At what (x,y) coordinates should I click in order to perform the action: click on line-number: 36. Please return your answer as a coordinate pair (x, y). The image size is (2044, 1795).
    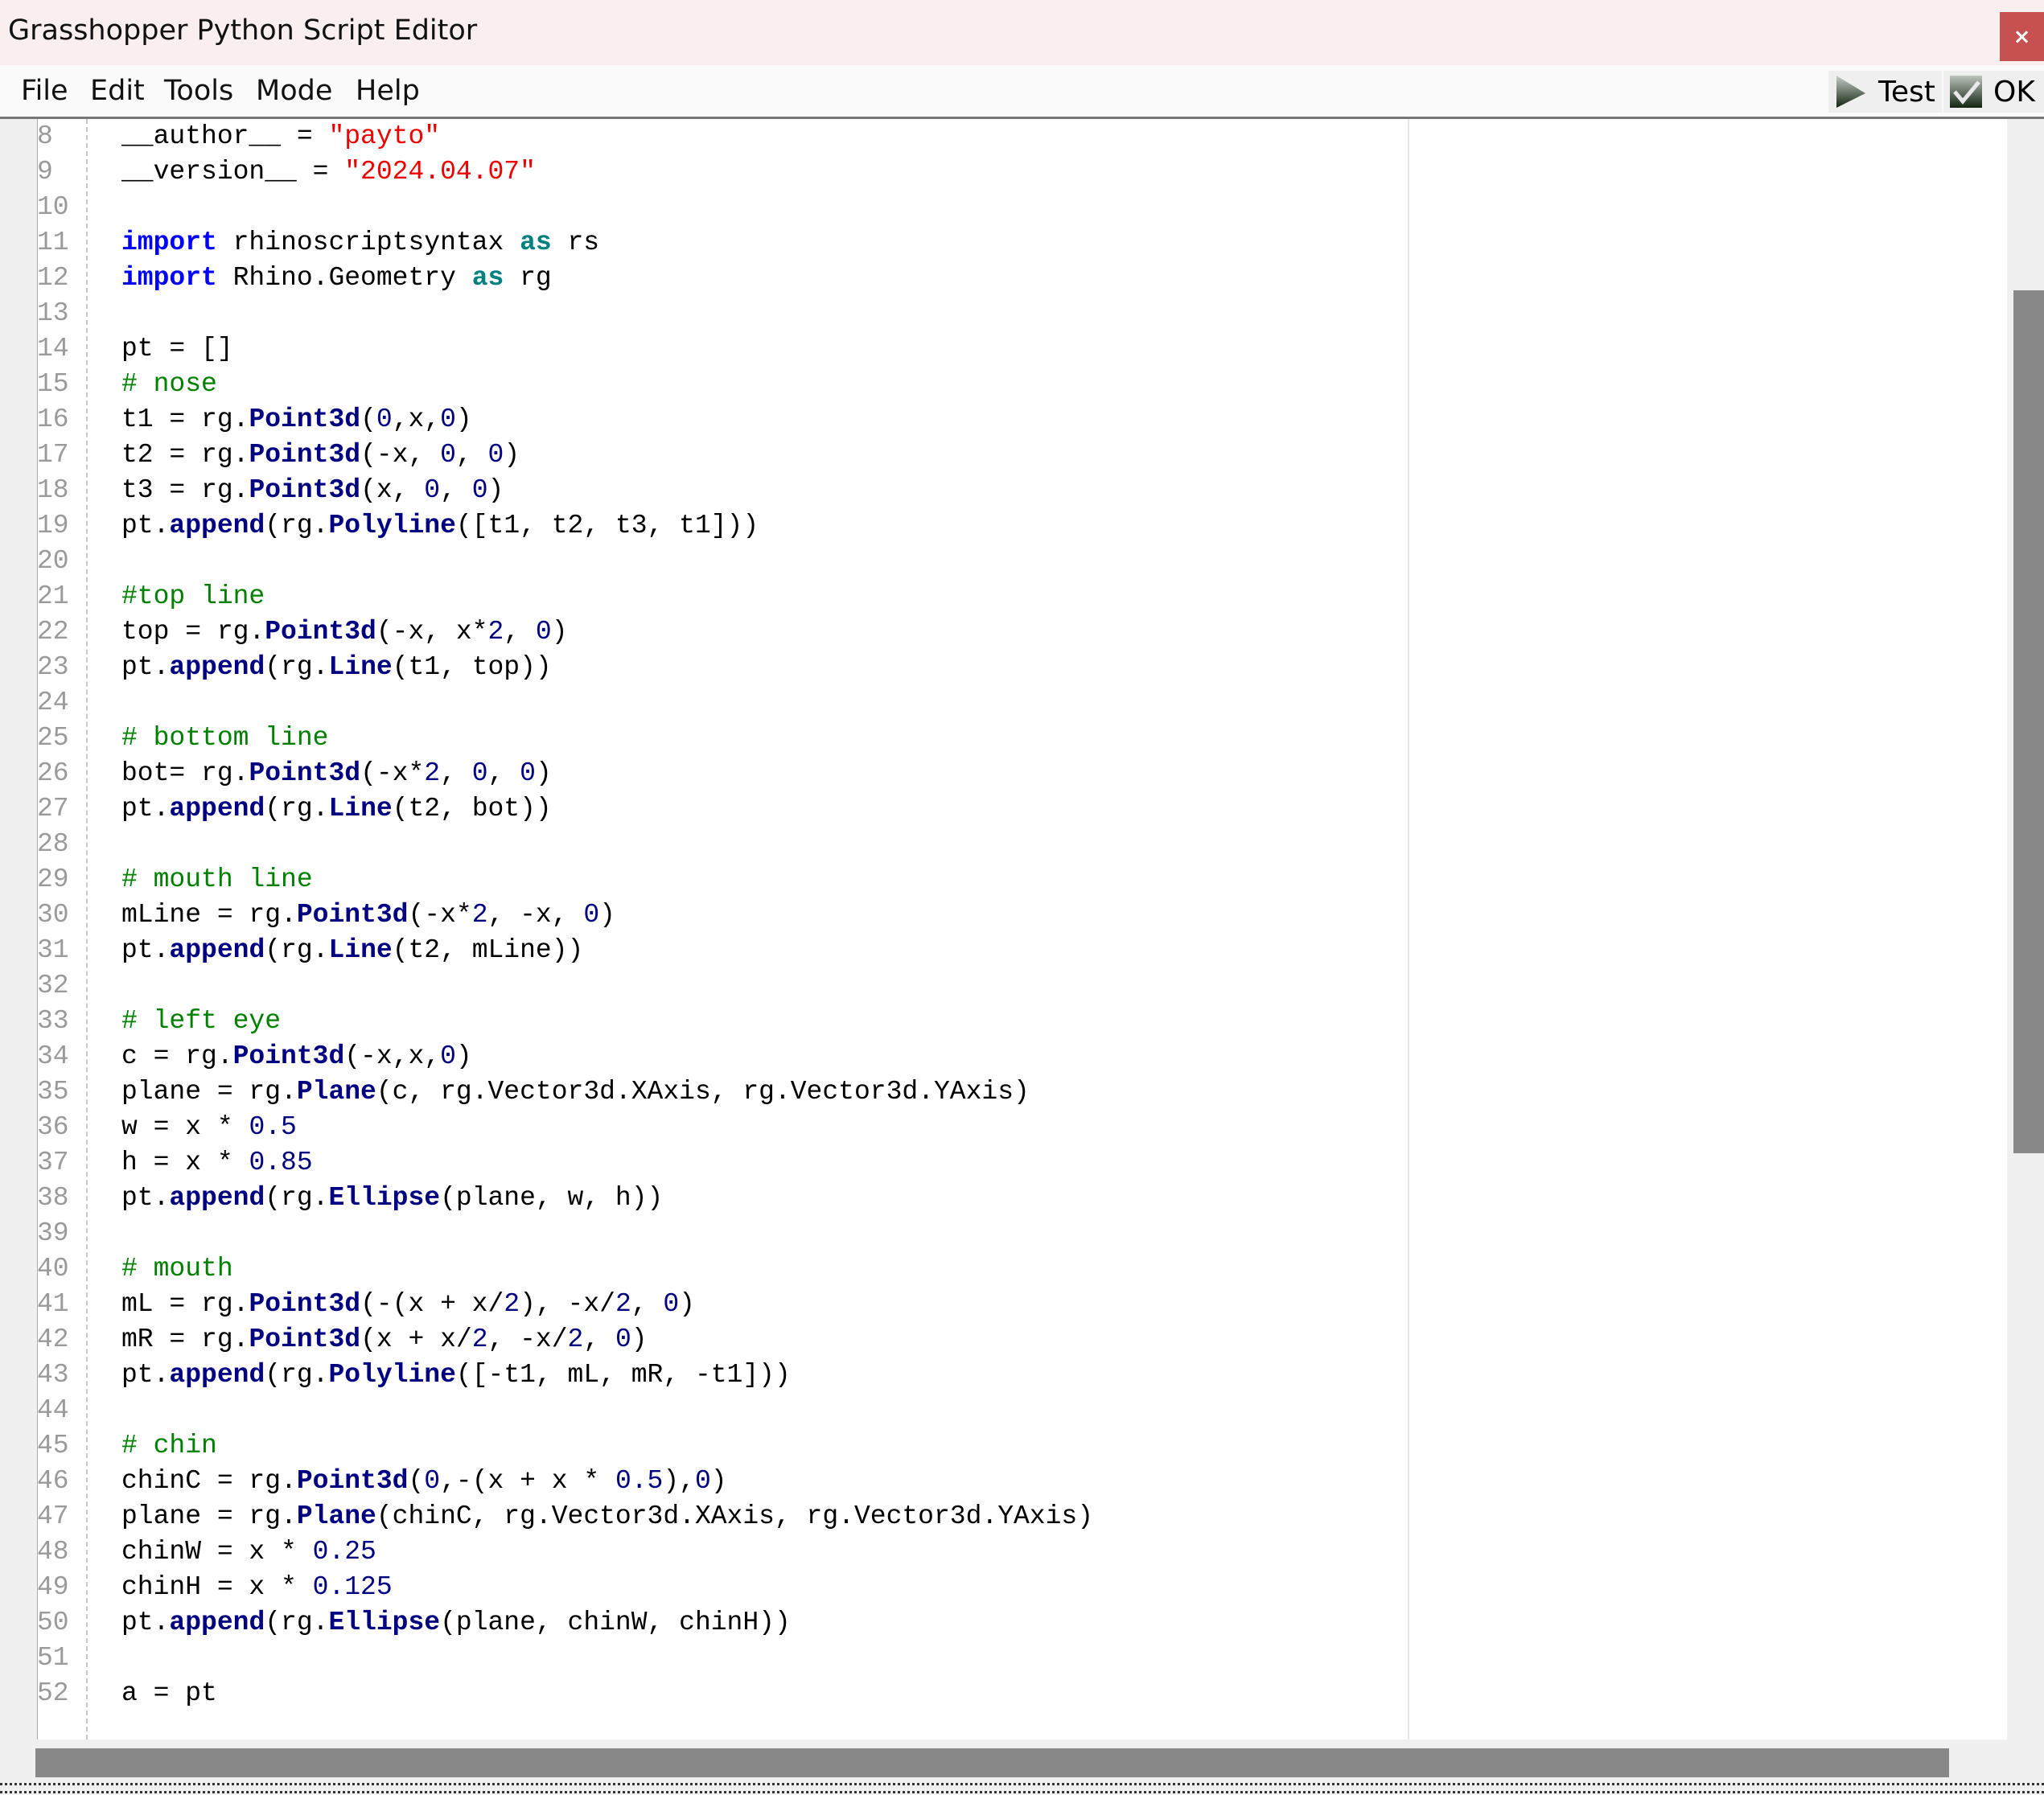
    Looking at the image, I should click on (53, 1127).